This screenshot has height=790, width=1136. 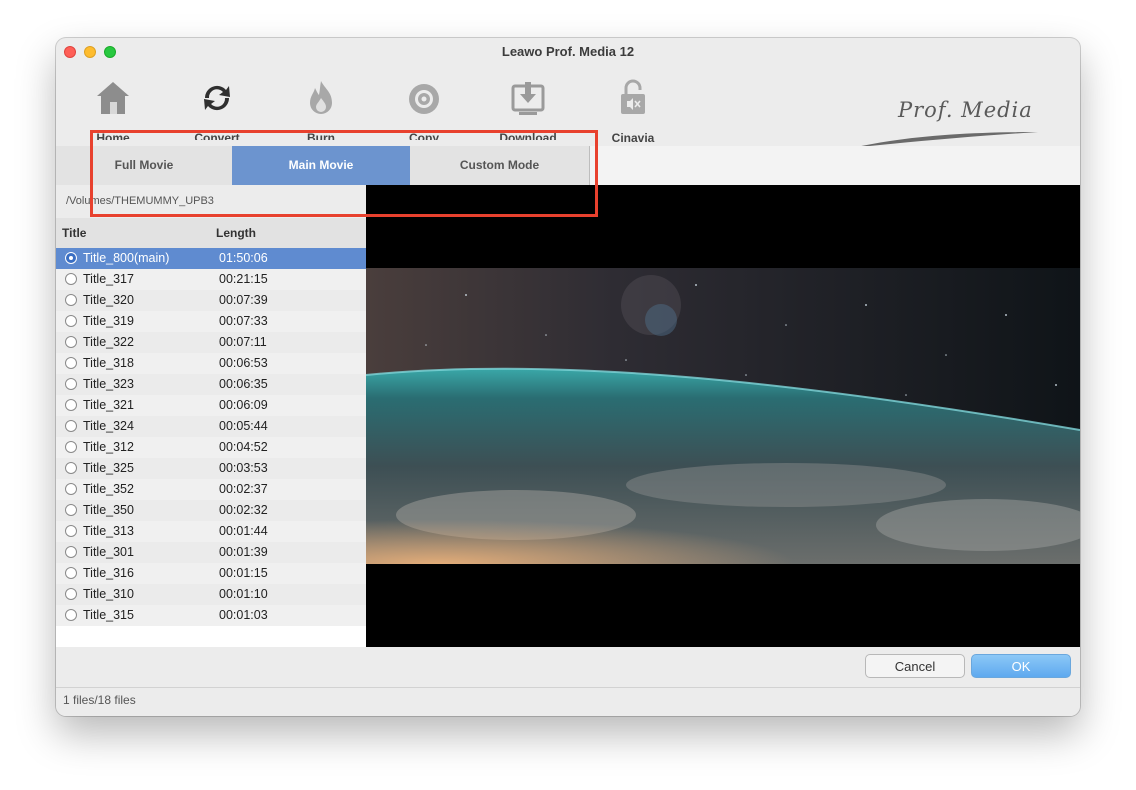 I want to click on toolbar-convert: Convert, so click(x=217, y=109).